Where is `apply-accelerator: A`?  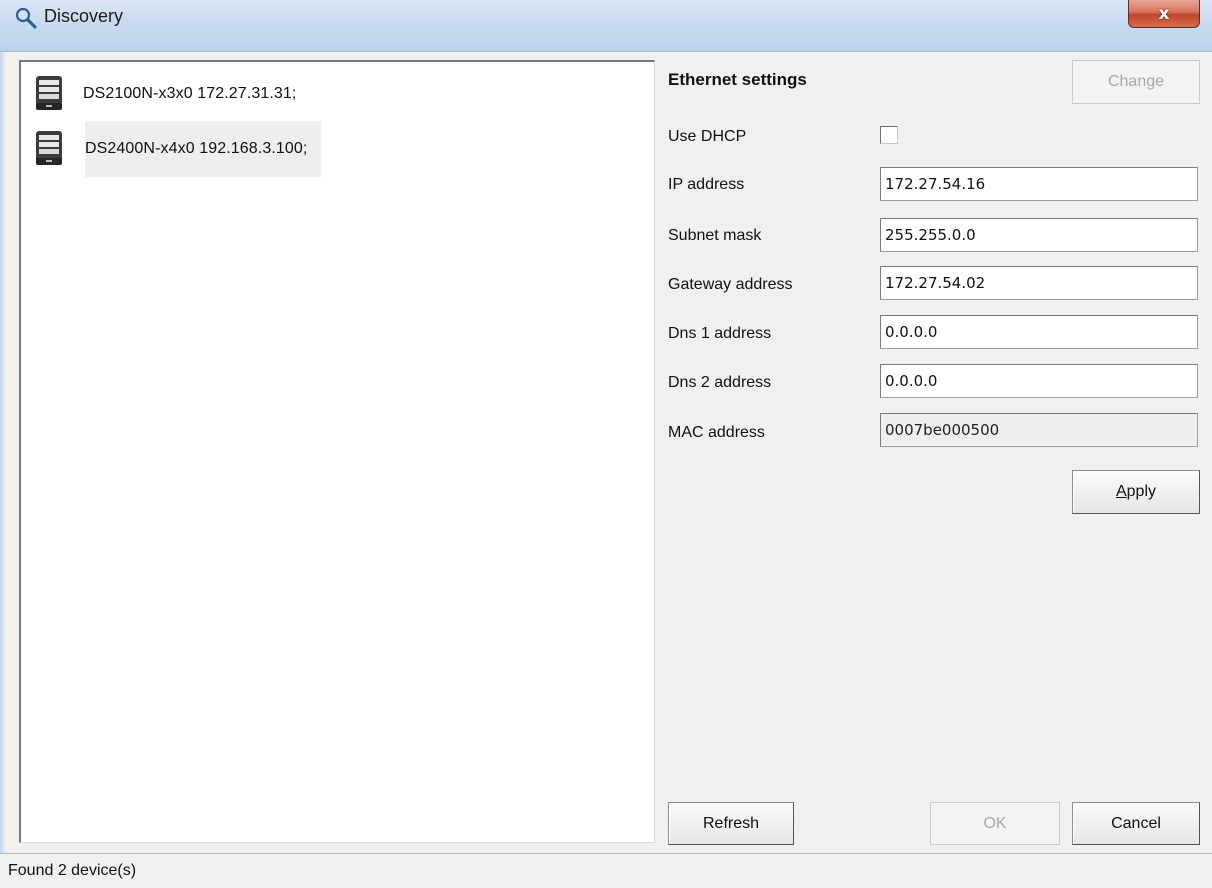 apply-accelerator: A is located at coordinates (1121, 491).